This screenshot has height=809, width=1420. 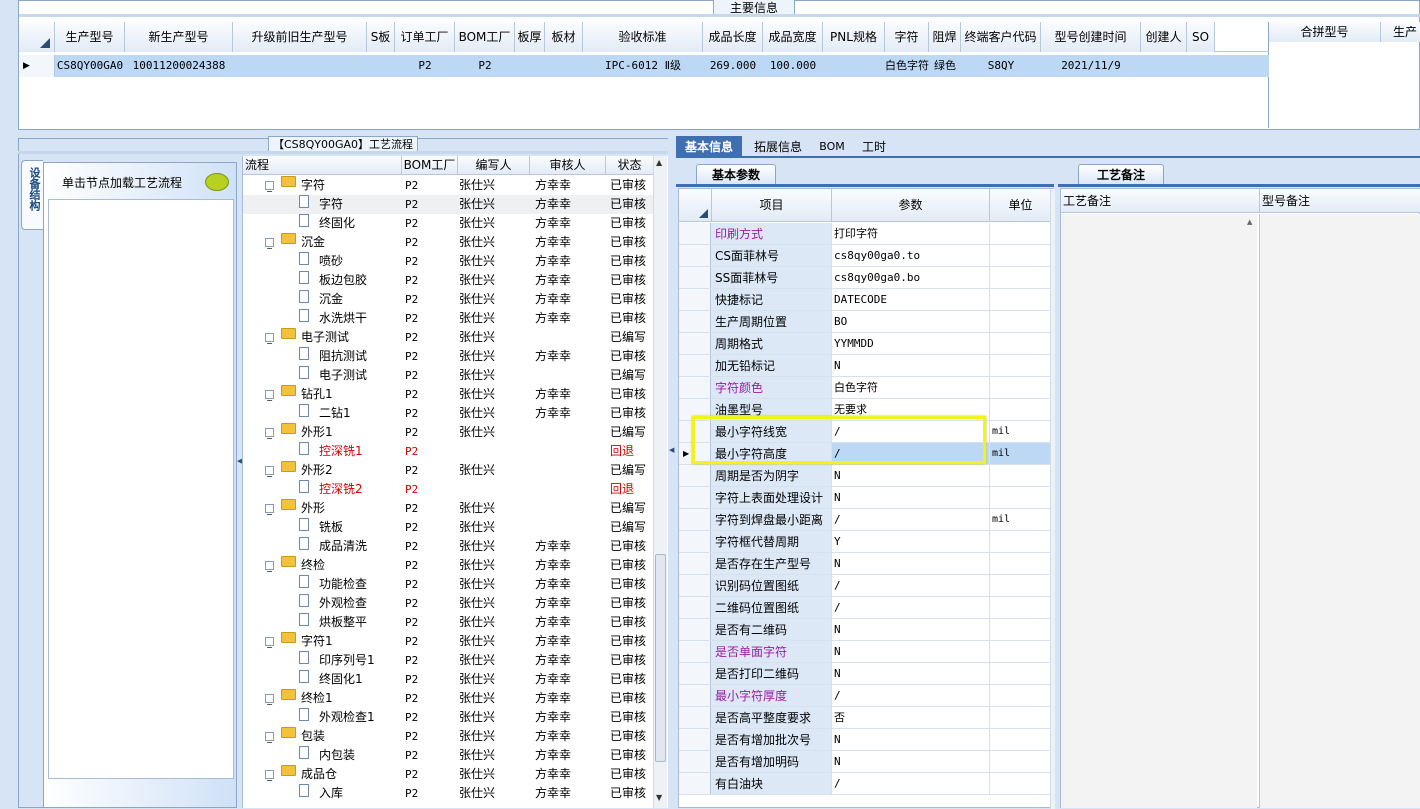 I want to click on flow-tree-row: − 终检 P2 张仕兴 方幸幸 已审核, so click(x=448, y=566).